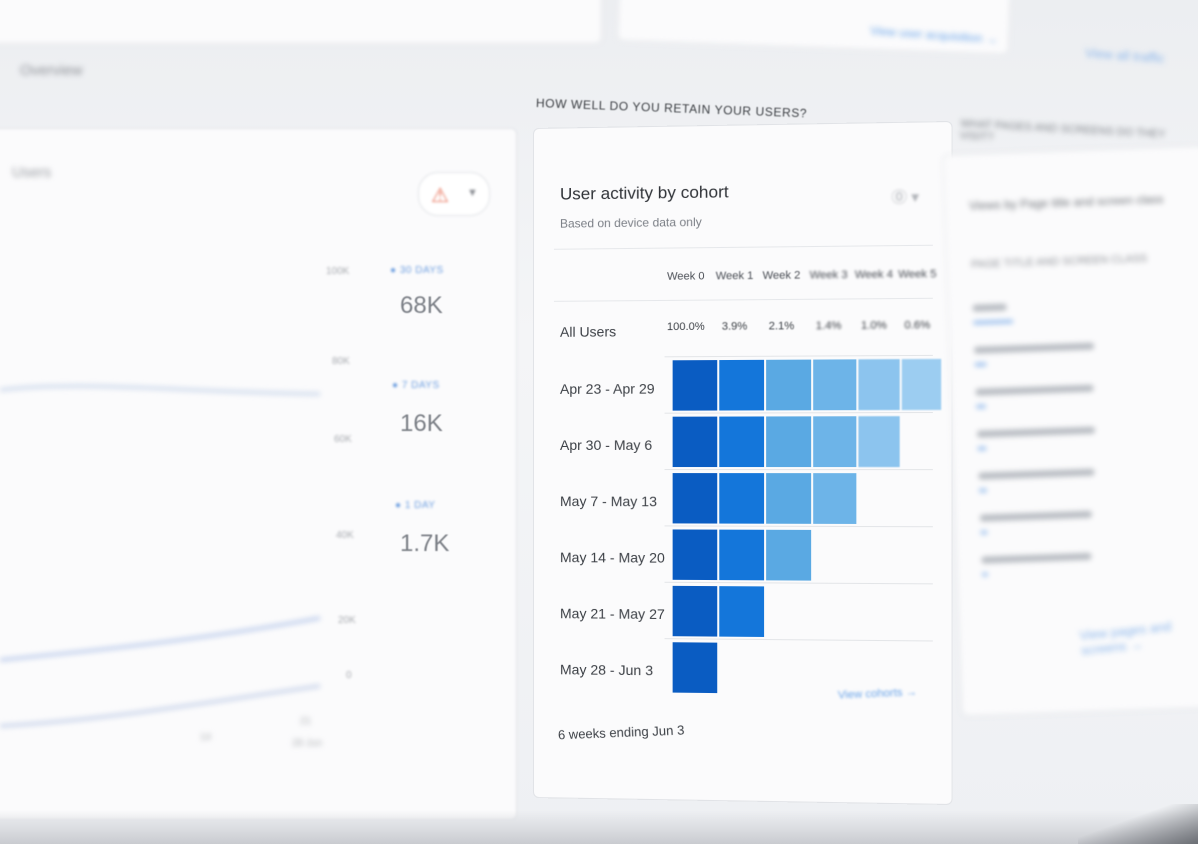 Image resolution: width=1198 pixels, height=844 pixels. What do you see at coordinates (425, 543) in the screenshot?
I see `legend-1-day-value: 1.7K` at bounding box center [425, 543].